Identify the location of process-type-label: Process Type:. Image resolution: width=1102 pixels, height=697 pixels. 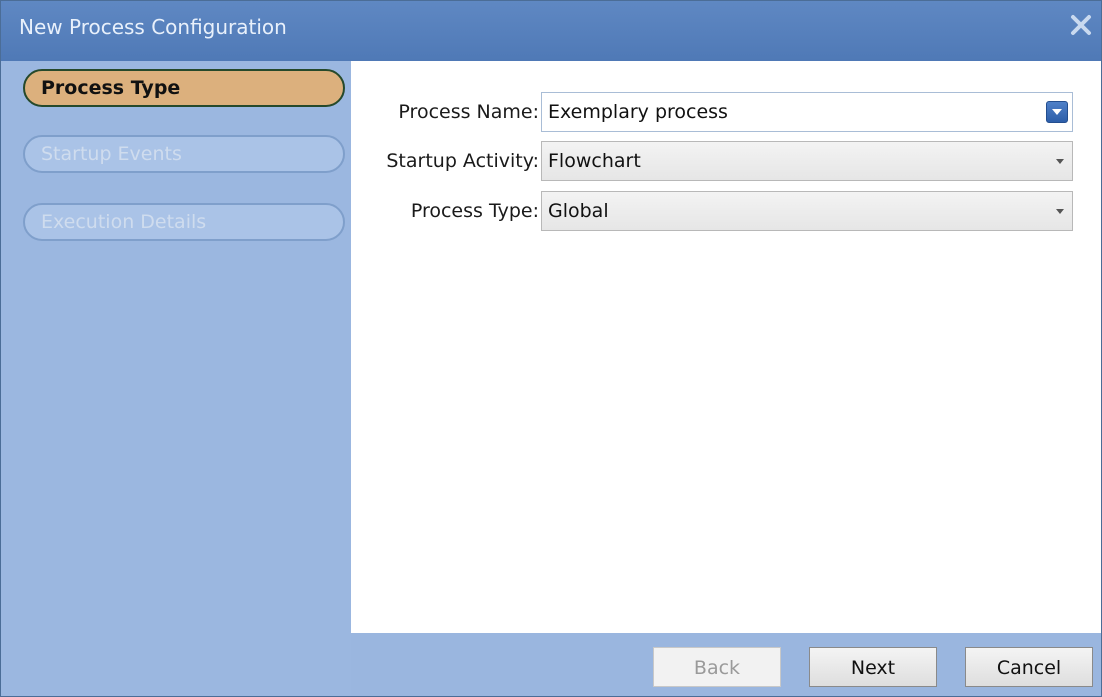
(474, 211).